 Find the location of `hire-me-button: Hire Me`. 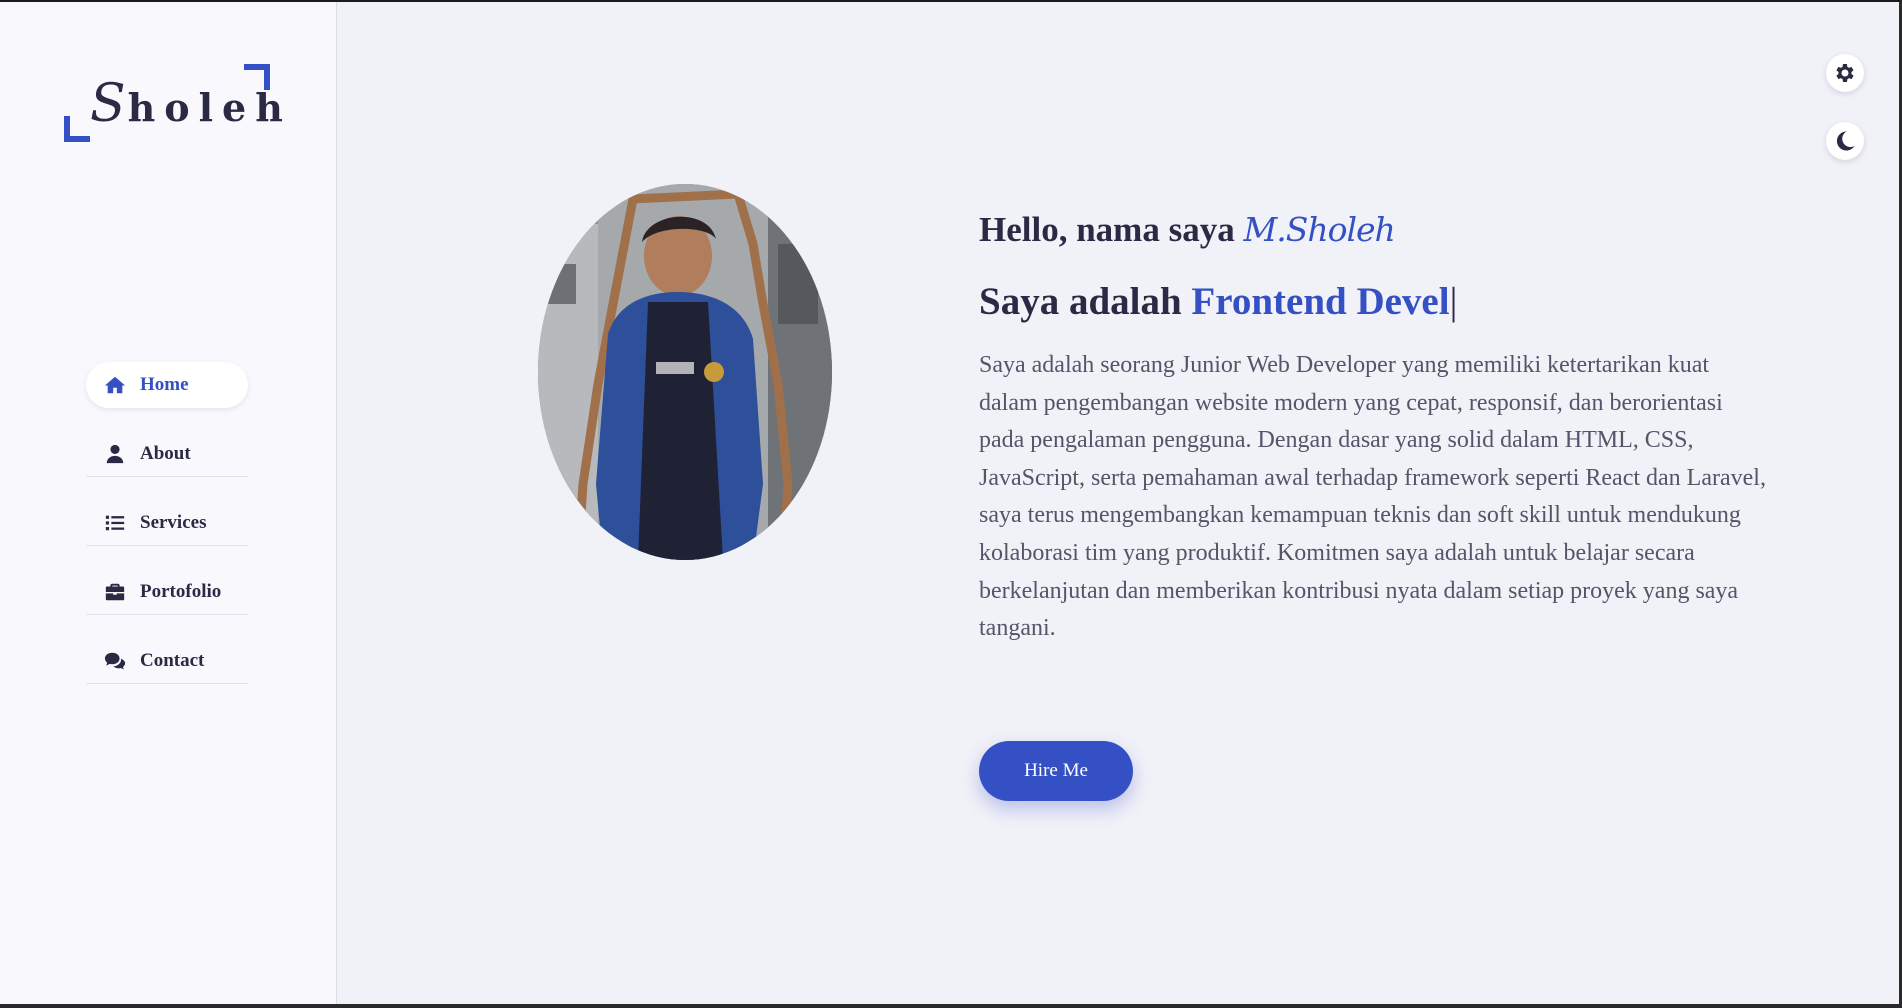

hire-me-button: Hire Me is located at coordinates (1056, 771).